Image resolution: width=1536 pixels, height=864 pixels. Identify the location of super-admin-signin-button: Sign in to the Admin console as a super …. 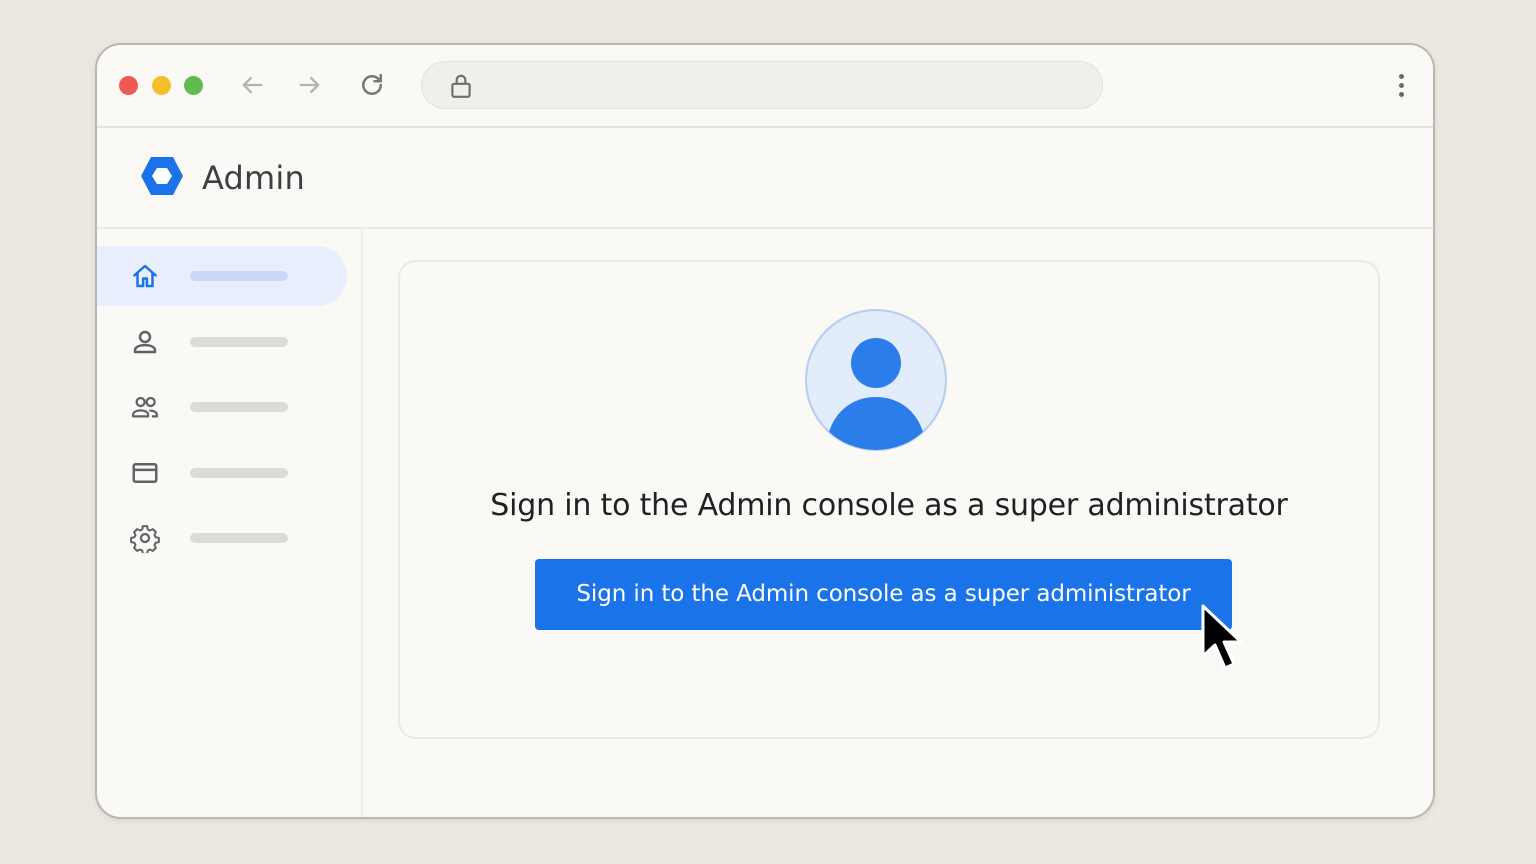
(883, 594).